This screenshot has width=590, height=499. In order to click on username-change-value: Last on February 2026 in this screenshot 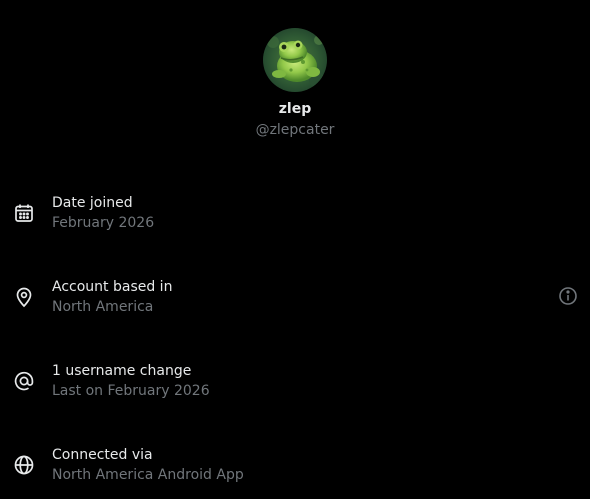, I will do `click(131, 391)`.